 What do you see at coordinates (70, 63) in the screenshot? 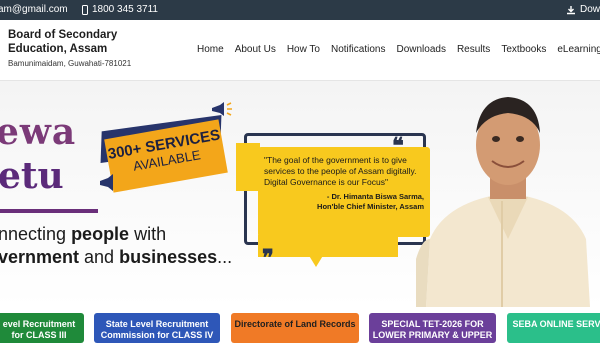
I see `site-address: Bamunimaidam, Guwahati-781021` at bounding box center [70, 63].